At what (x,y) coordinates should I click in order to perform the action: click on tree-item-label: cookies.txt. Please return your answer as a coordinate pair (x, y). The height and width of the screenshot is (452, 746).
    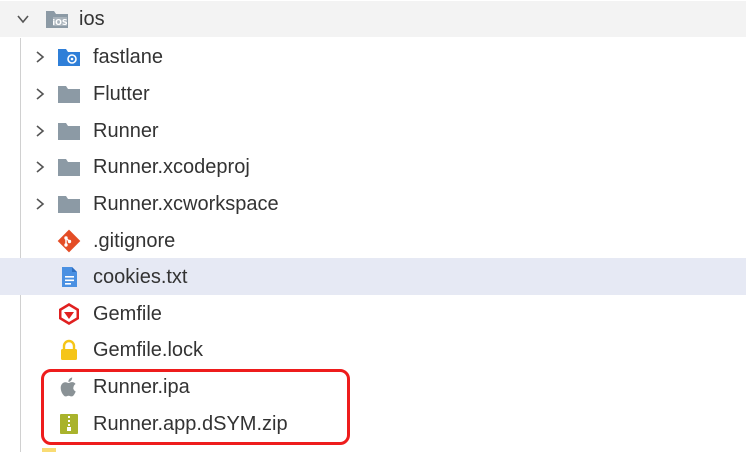
    Looking at the image, I should click on (140, 277).